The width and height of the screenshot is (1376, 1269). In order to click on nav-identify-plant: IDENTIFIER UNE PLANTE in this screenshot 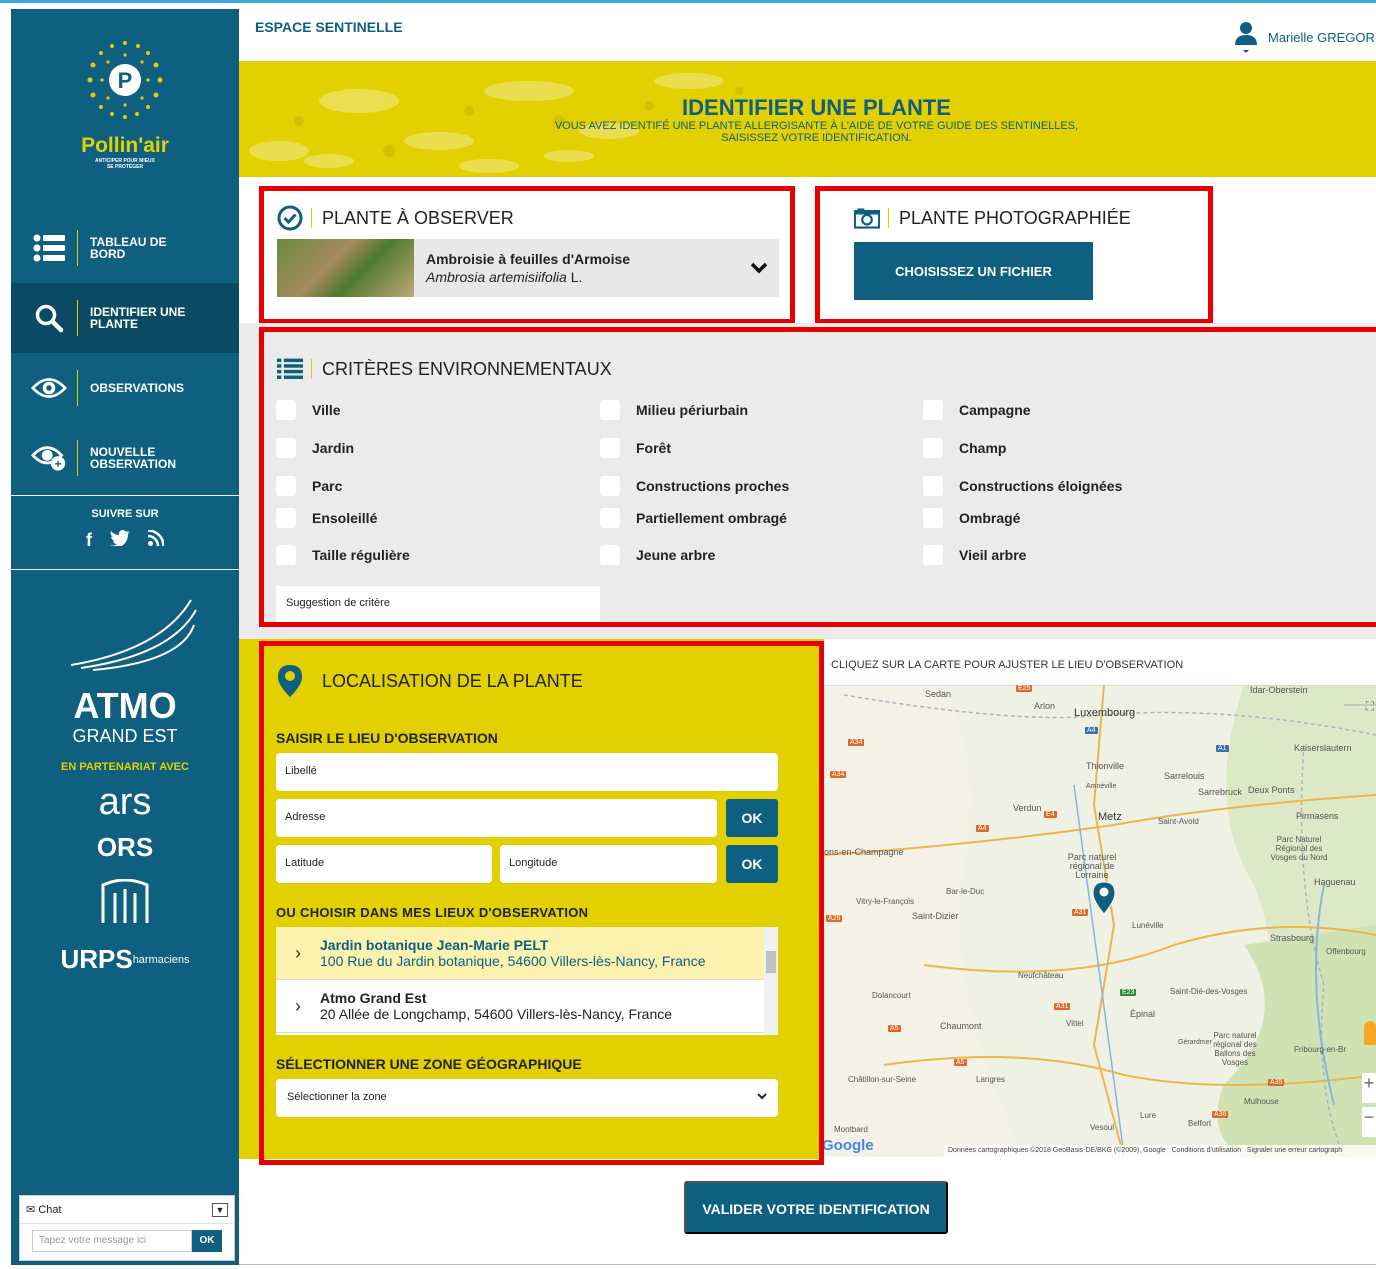, I will do `click(125, 318)`.